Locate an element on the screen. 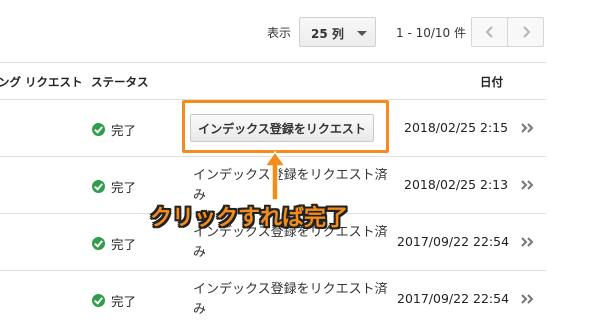 The width and height of the screenshot is (600, 329). row-date: 2018/02/25 2:15 is located at coordinates (456, 127).